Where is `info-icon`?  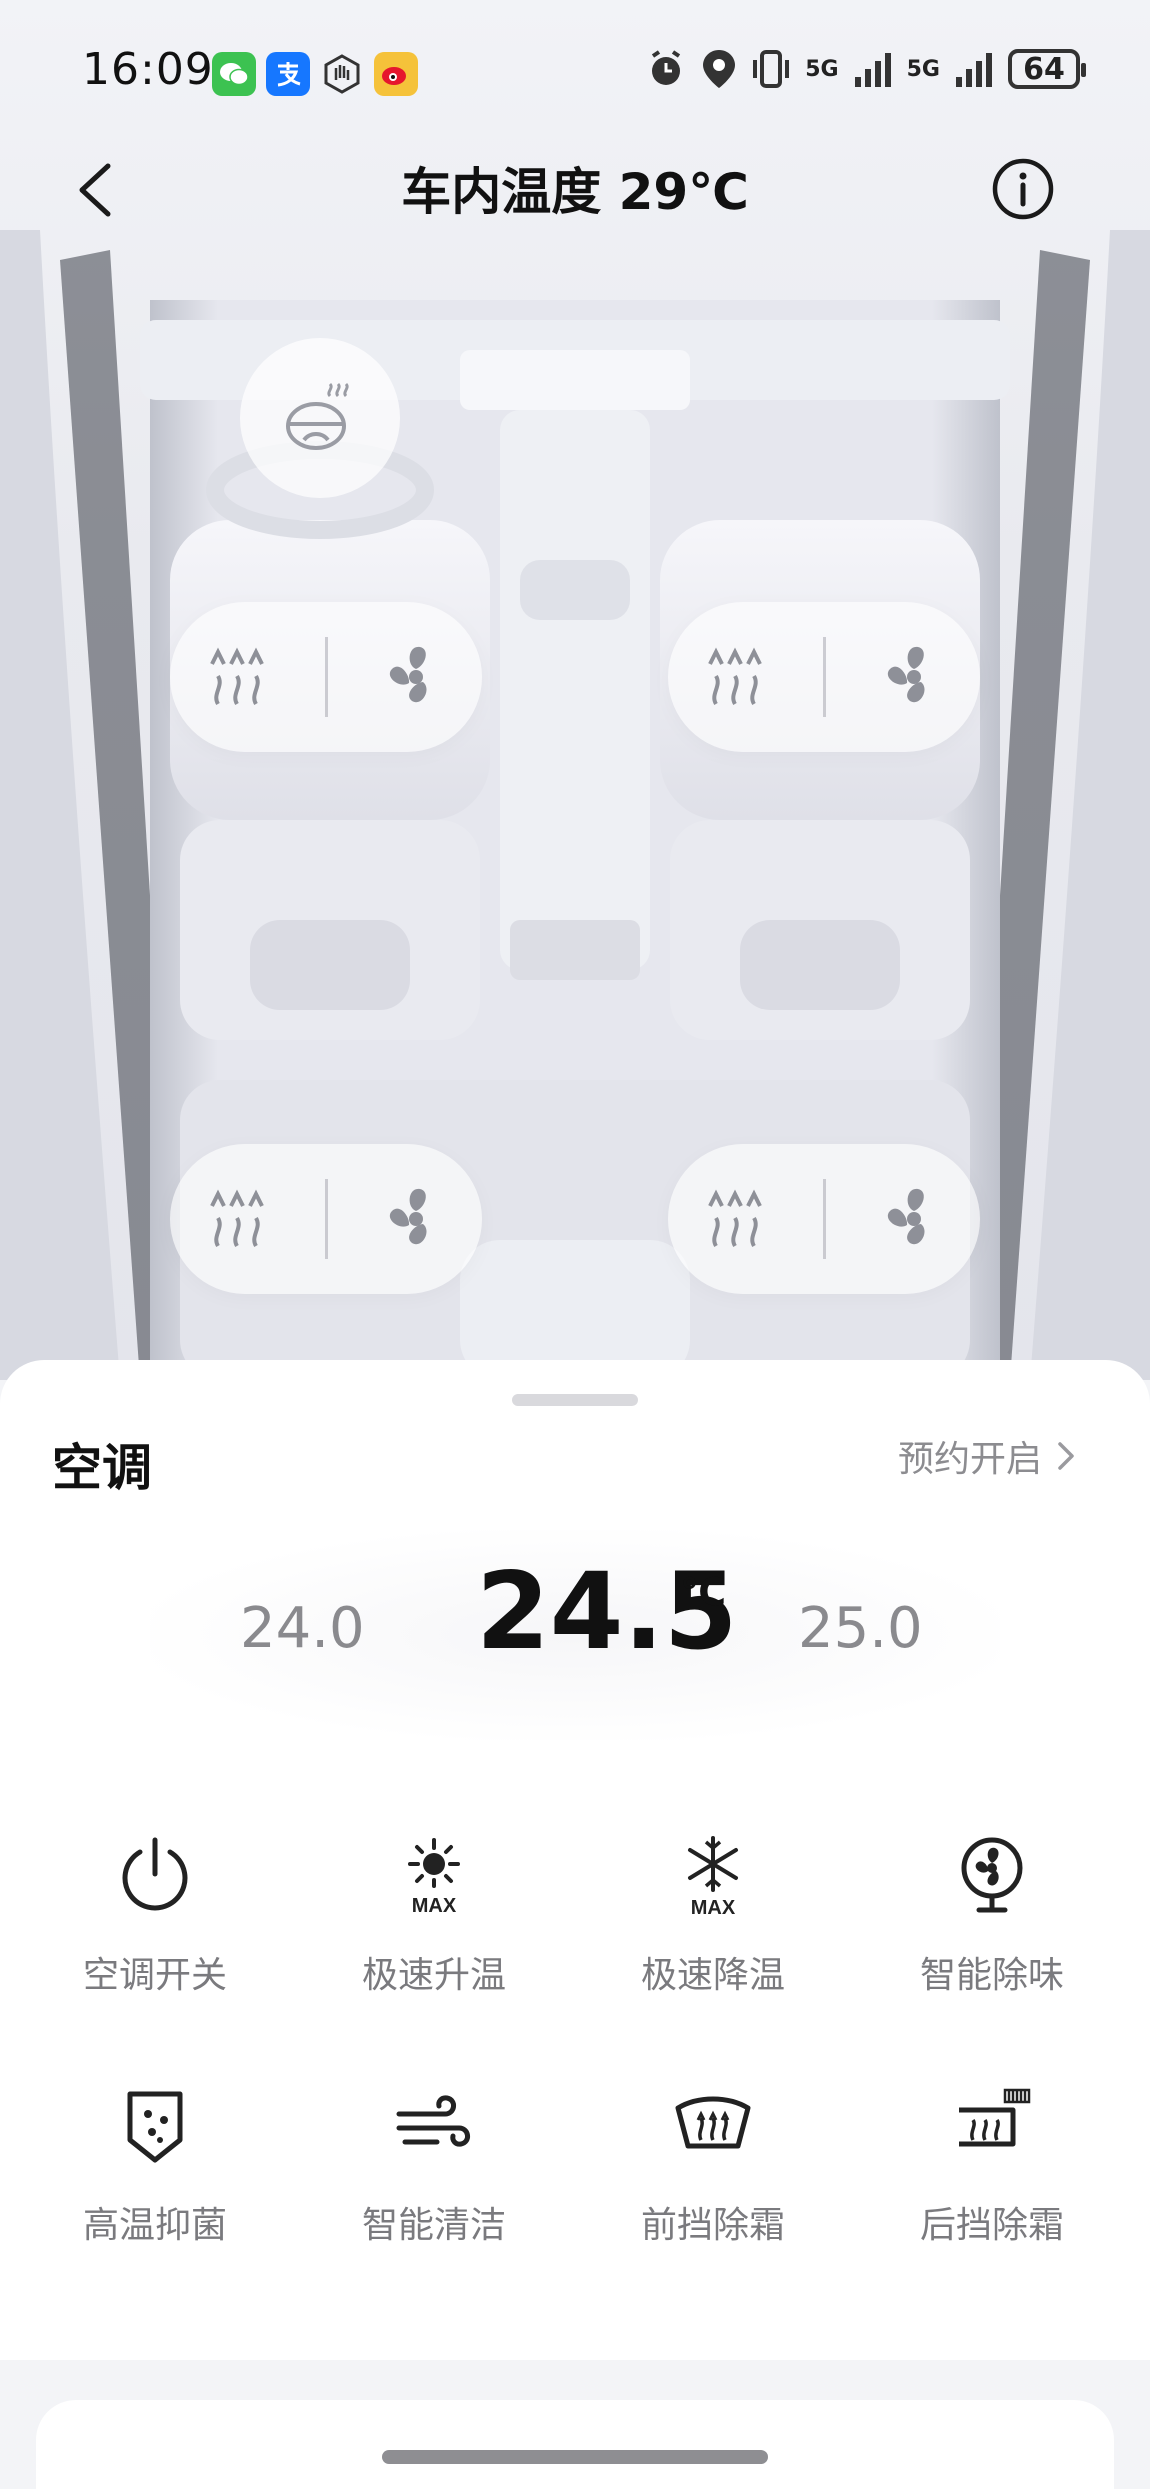 info-icon is located at coordinates (1023, 189).